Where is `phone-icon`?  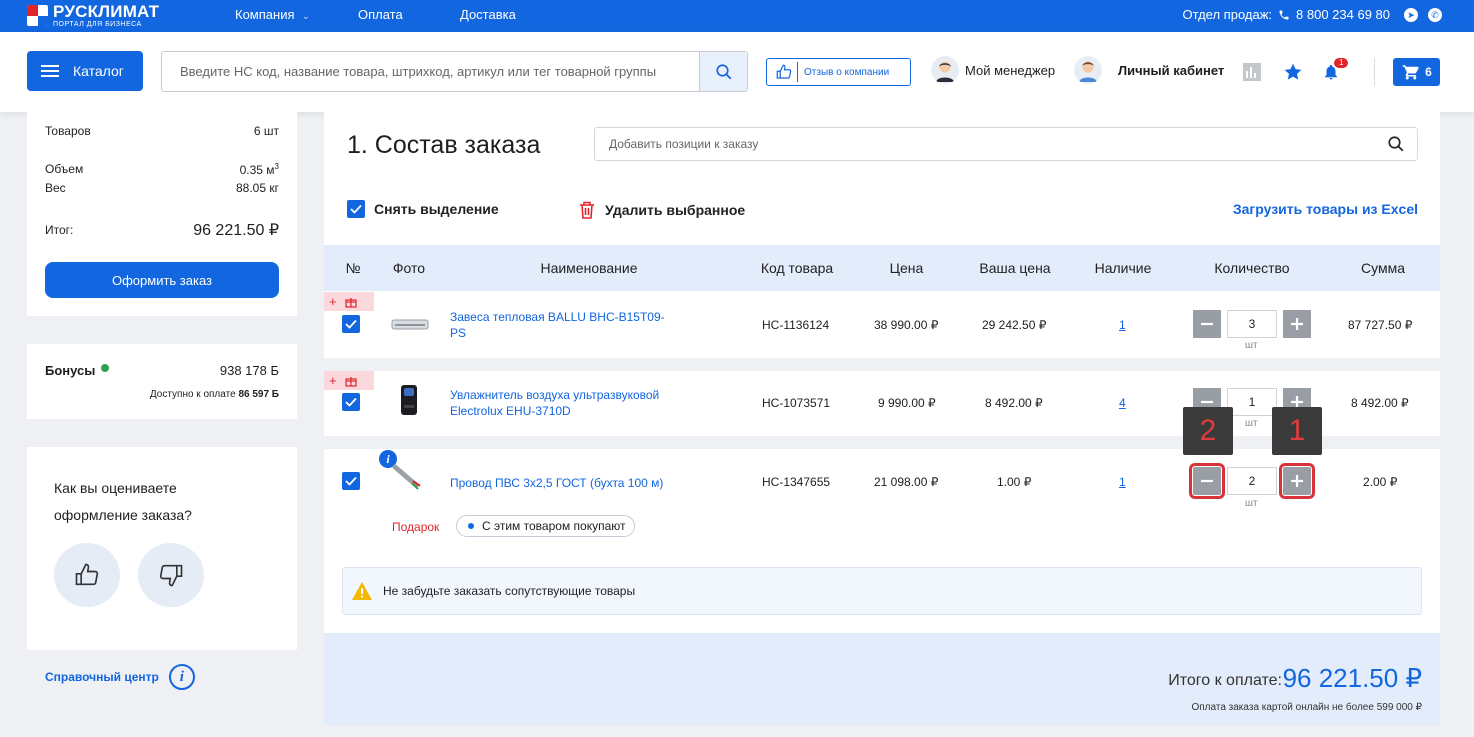
phone-icon is located at coordinates (1284, 14).